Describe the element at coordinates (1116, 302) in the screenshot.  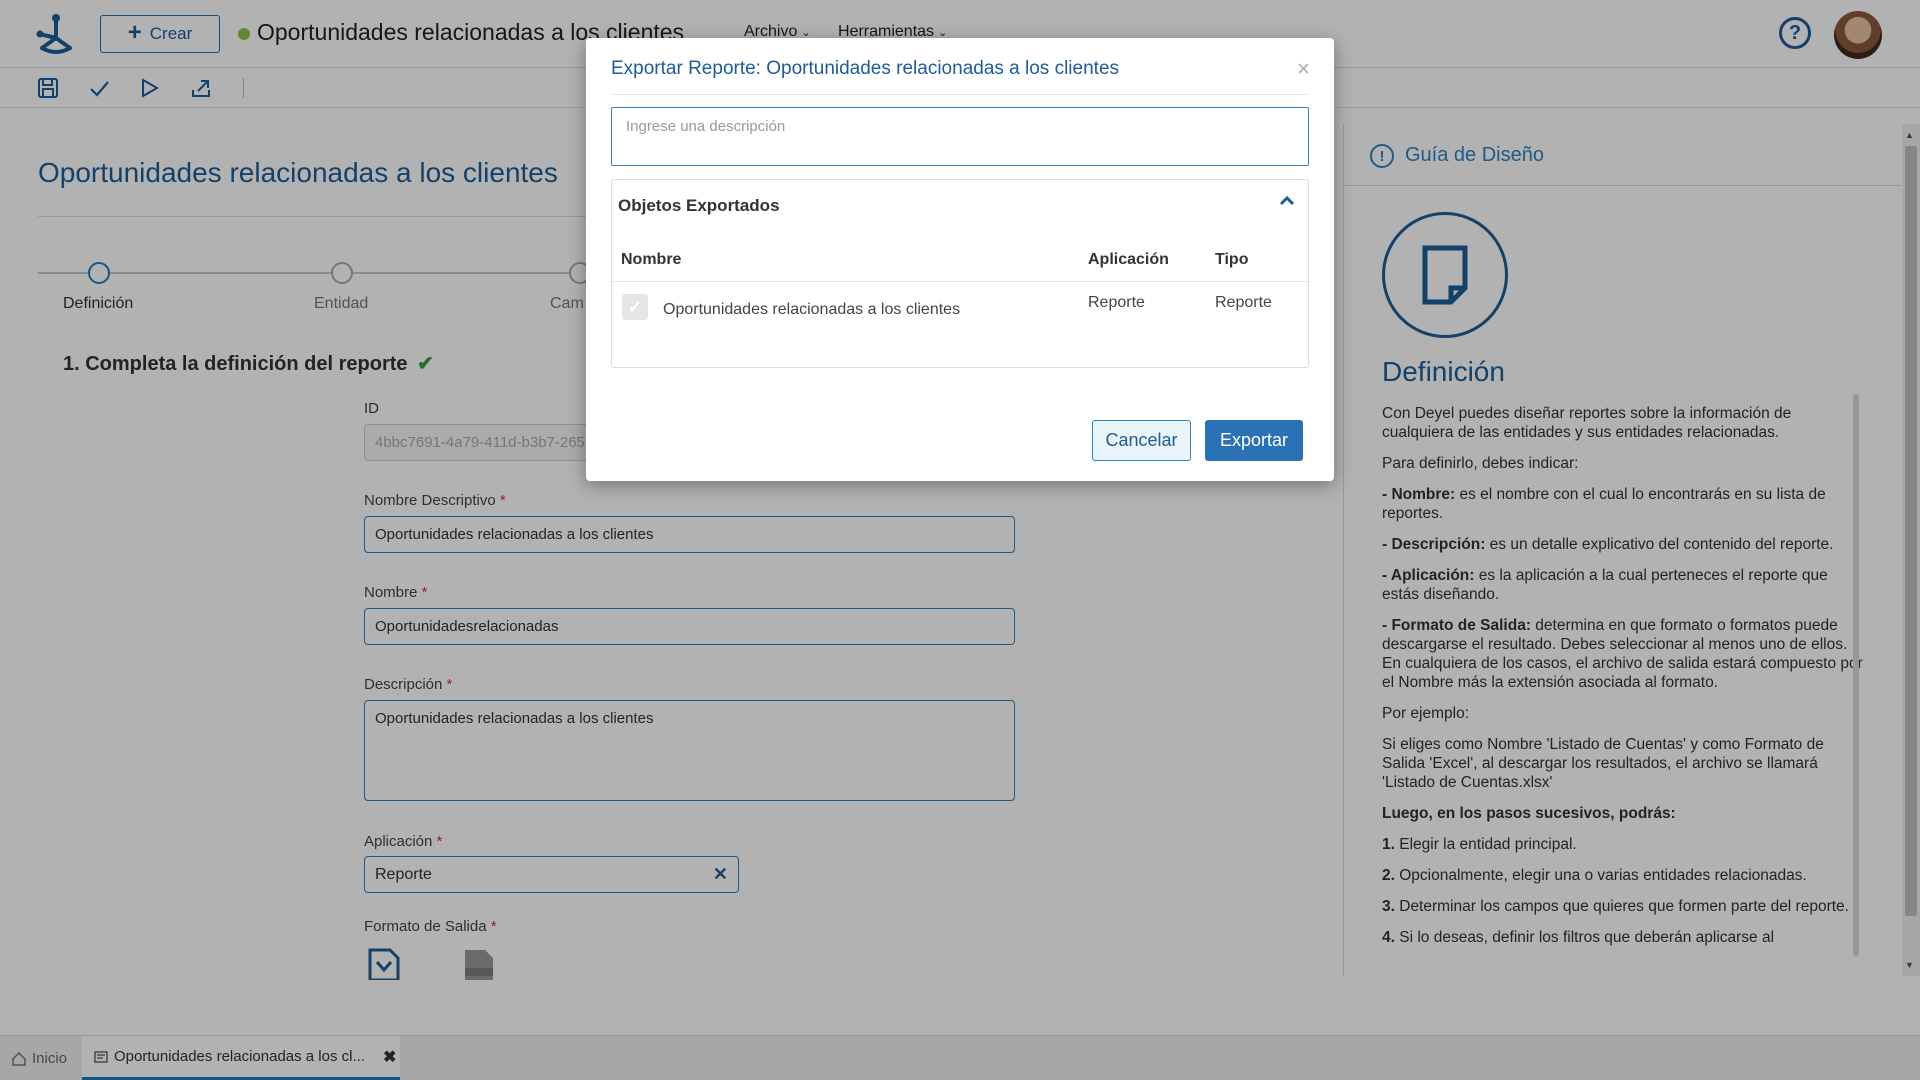
I see `table-cell-aplicacion: Reporte` at that location.